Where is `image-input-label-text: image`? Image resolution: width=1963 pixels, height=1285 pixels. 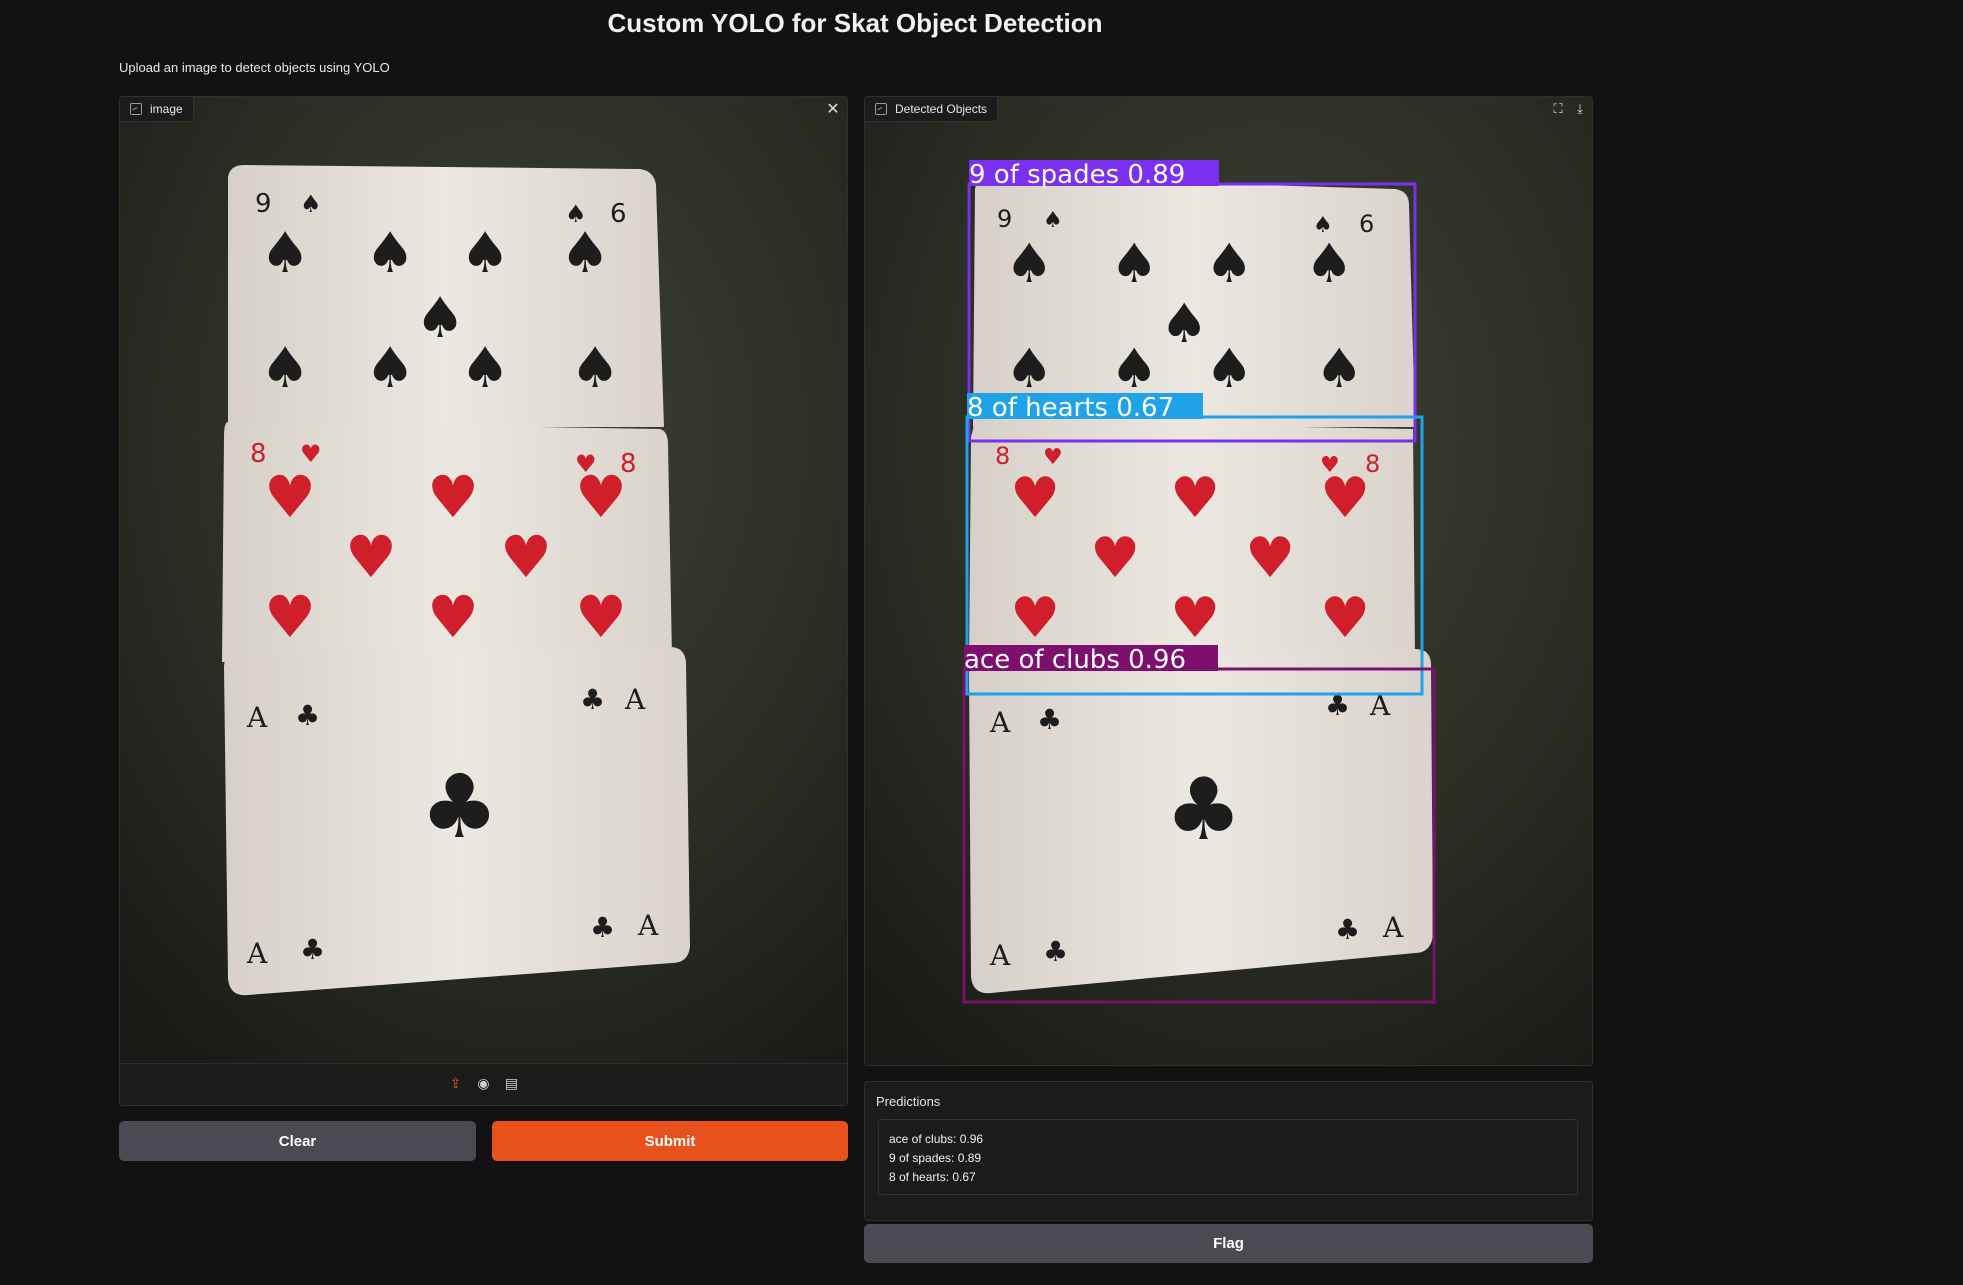 image-input-label-text: image is located at coordinates (166, 109).